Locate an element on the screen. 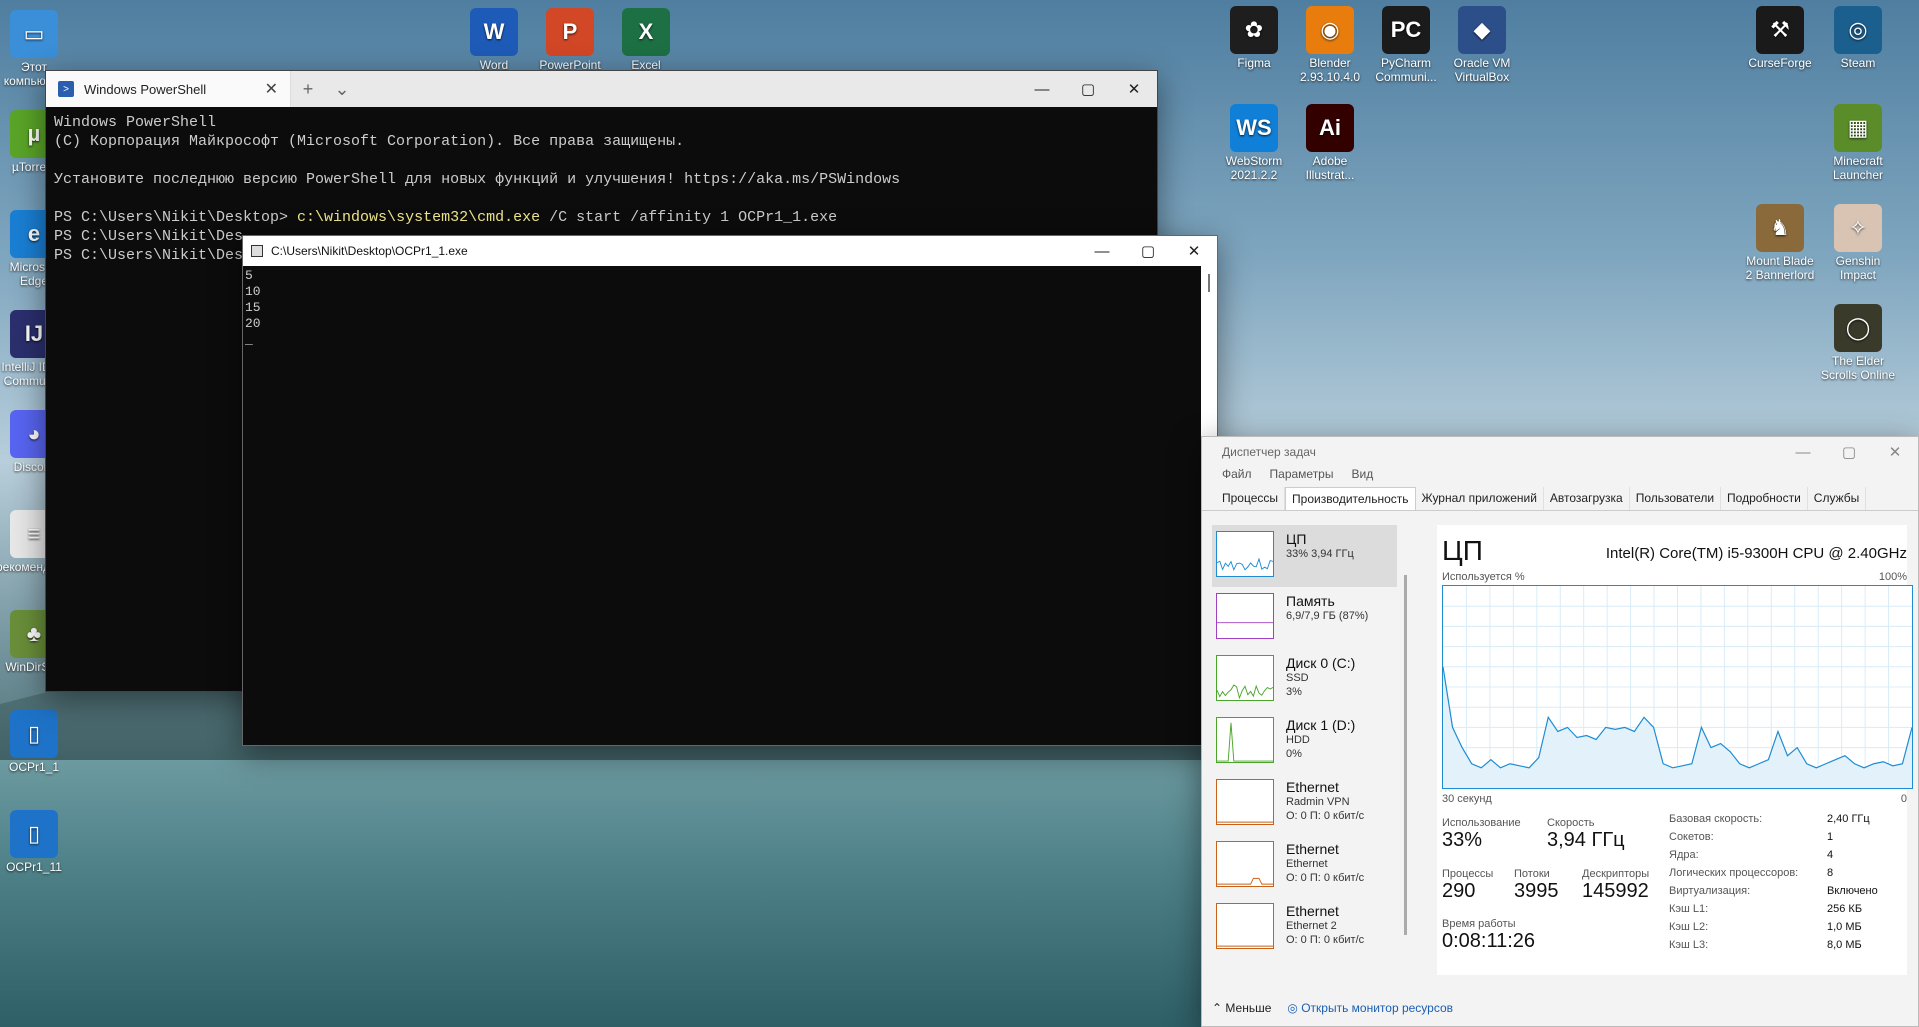  tab-6: Службы is located at coordinates (1837, 498).